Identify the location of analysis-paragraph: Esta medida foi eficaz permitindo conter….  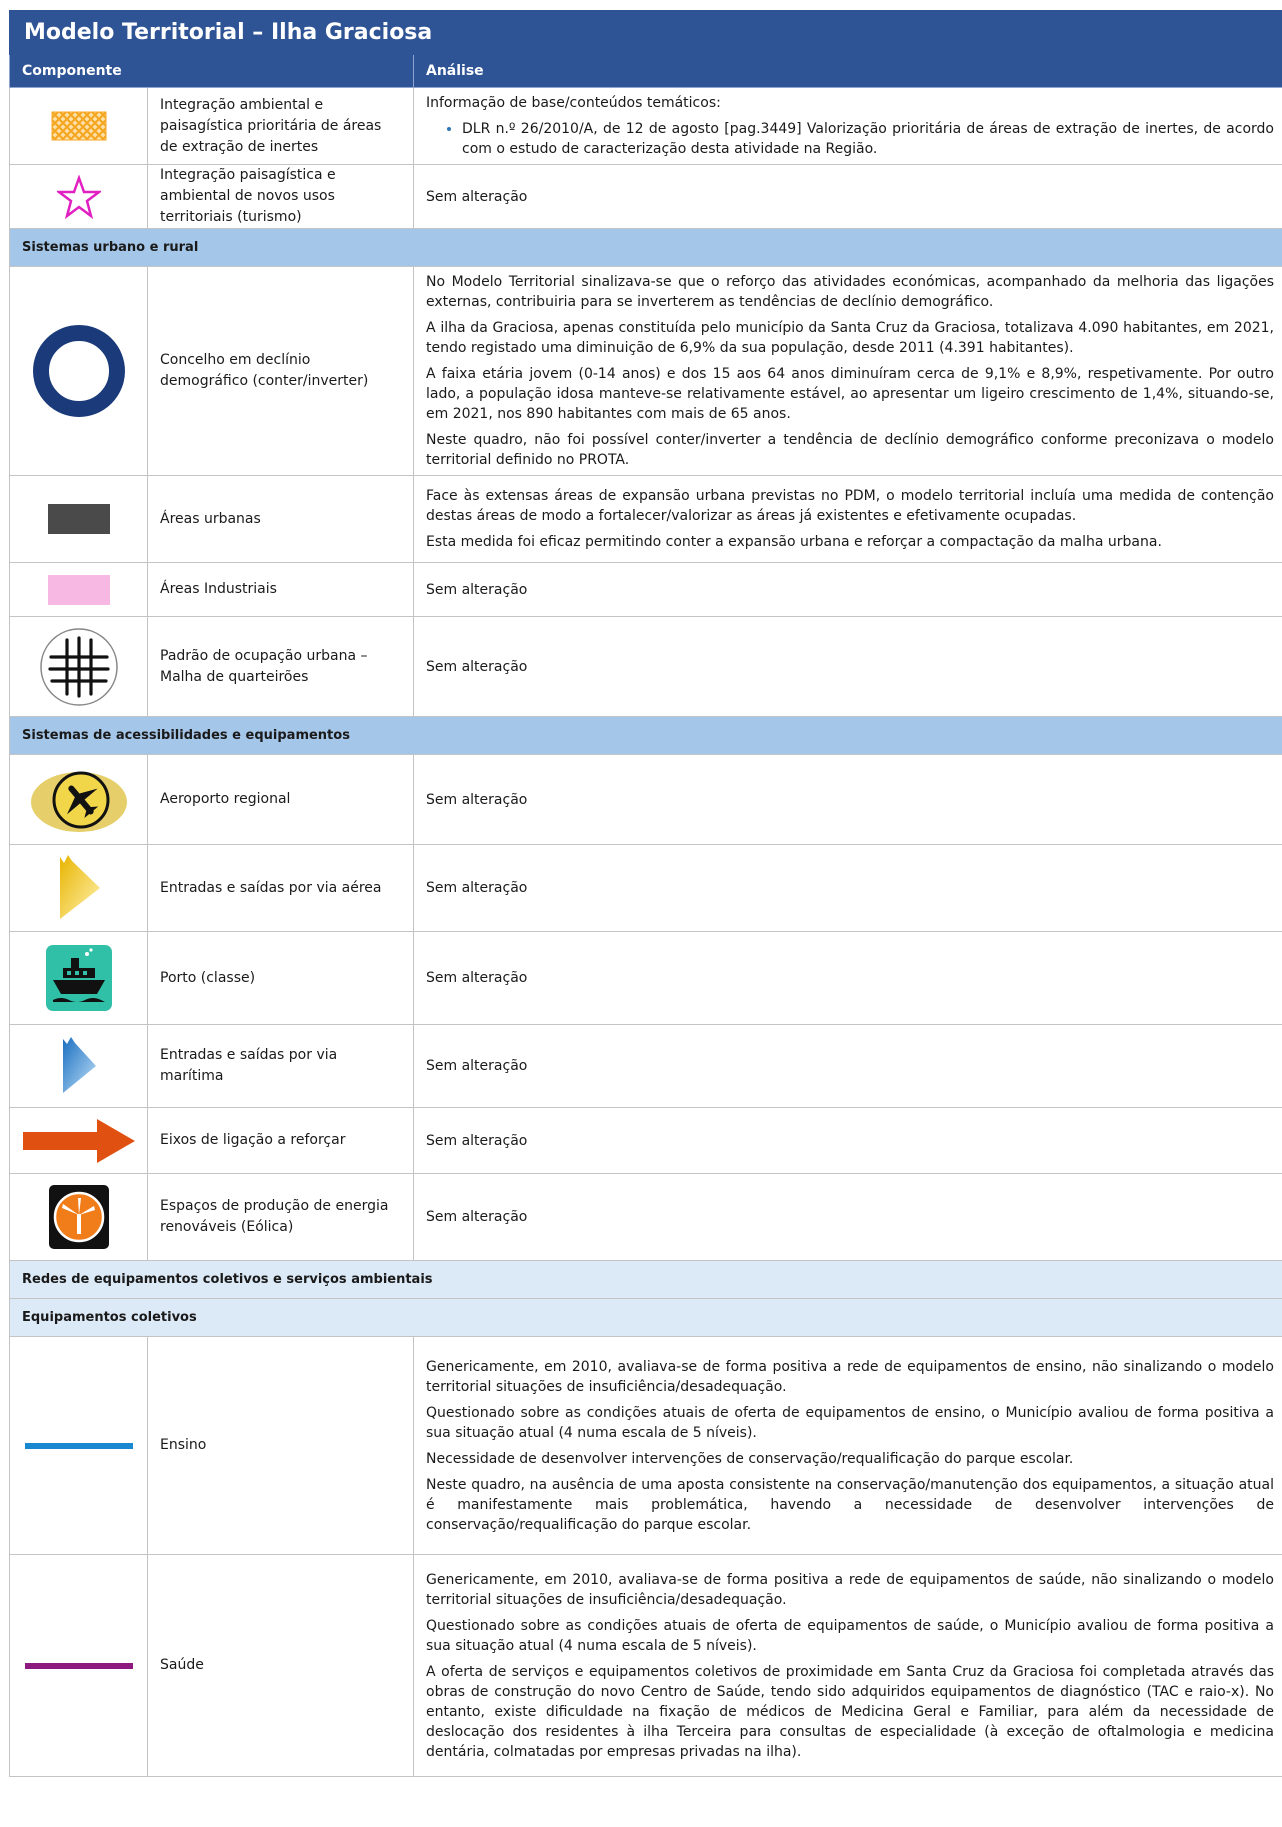
(794, 542).